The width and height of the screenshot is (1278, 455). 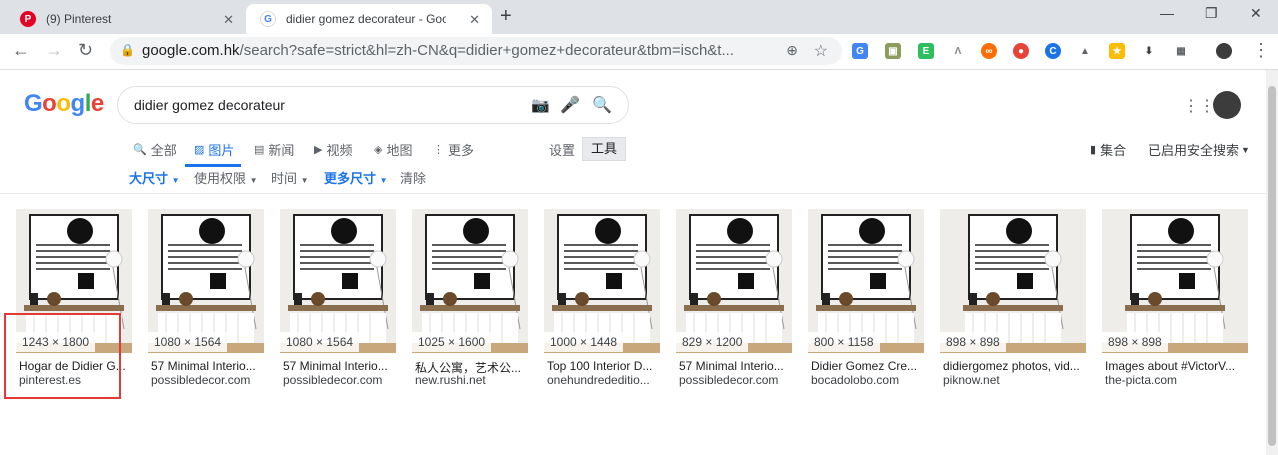 What do you see at coordinates (1199, 106) in the screenshot?
I see `apps-grid-icon: ⋮⋮` at bounding box center [1199, 106].